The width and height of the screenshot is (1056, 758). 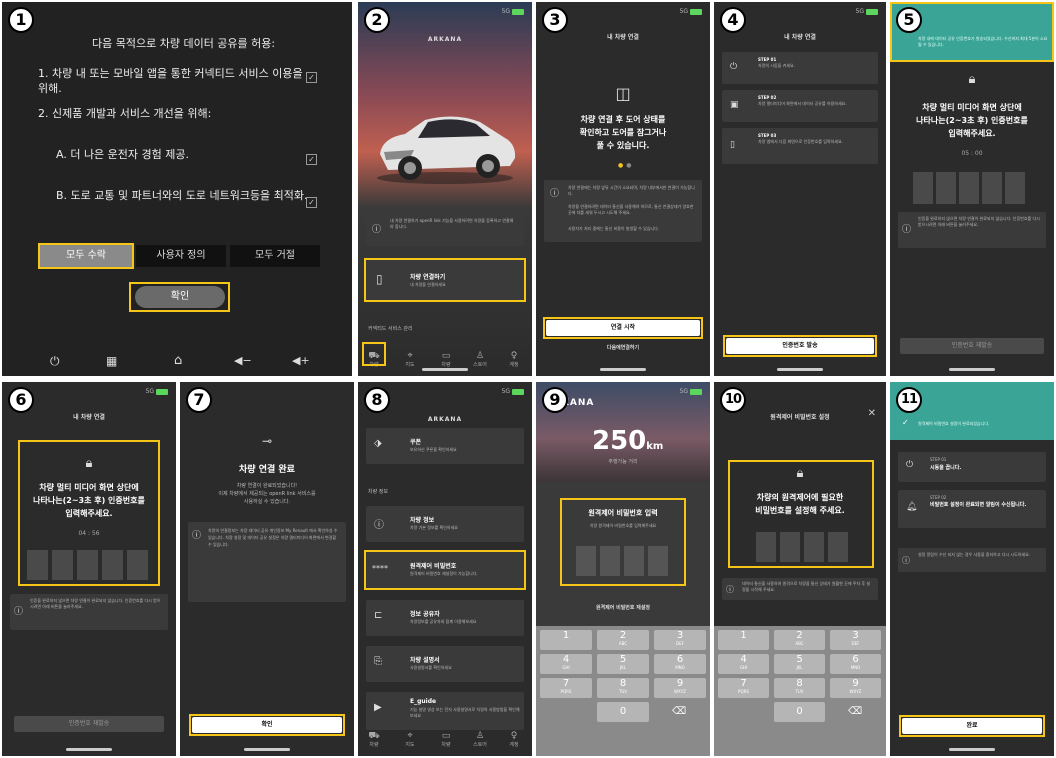 I want to click on banner-text: 원격제어 비밀번호 설정이 완료되었습니다., so click(x=954, y=423).